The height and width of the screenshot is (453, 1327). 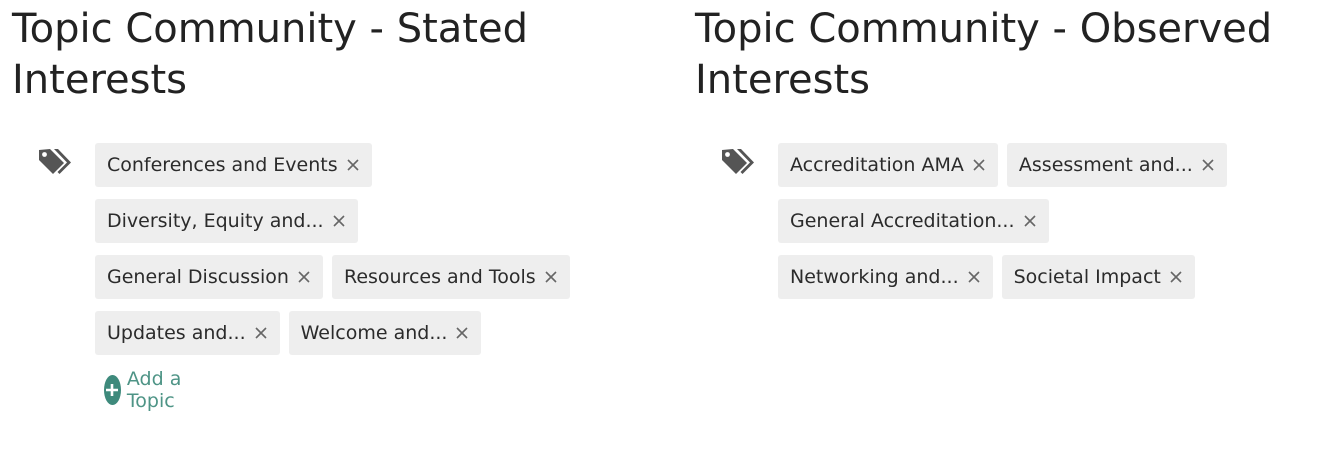 I want to click on topic-chip-label: Societal Impact, so click(x=1087, y=277).